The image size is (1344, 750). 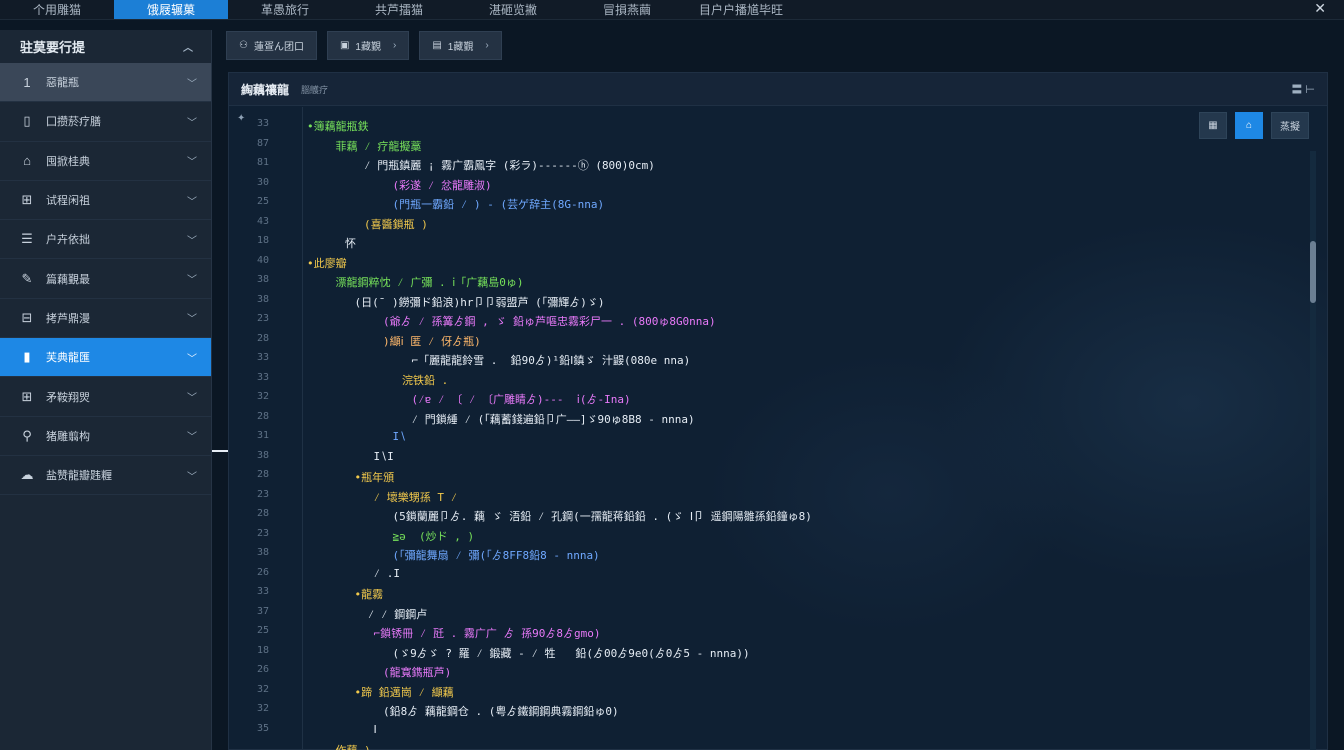 I want to click on close-icon: ✕, so click(x=1320, y=10).